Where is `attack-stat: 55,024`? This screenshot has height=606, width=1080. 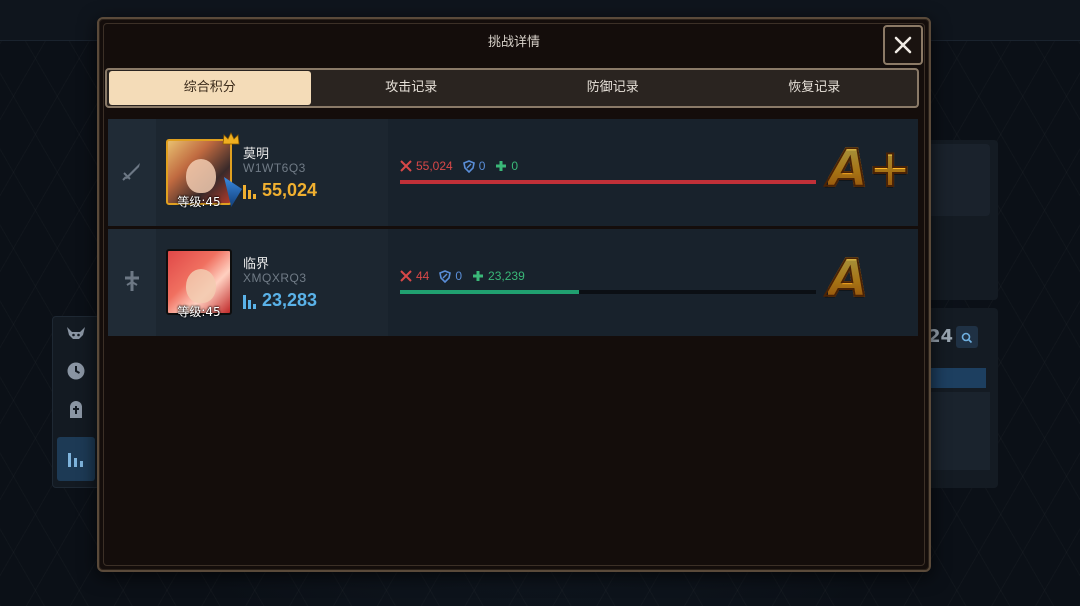 attack-stat: 55,024 is located at coordinates (426, 166).